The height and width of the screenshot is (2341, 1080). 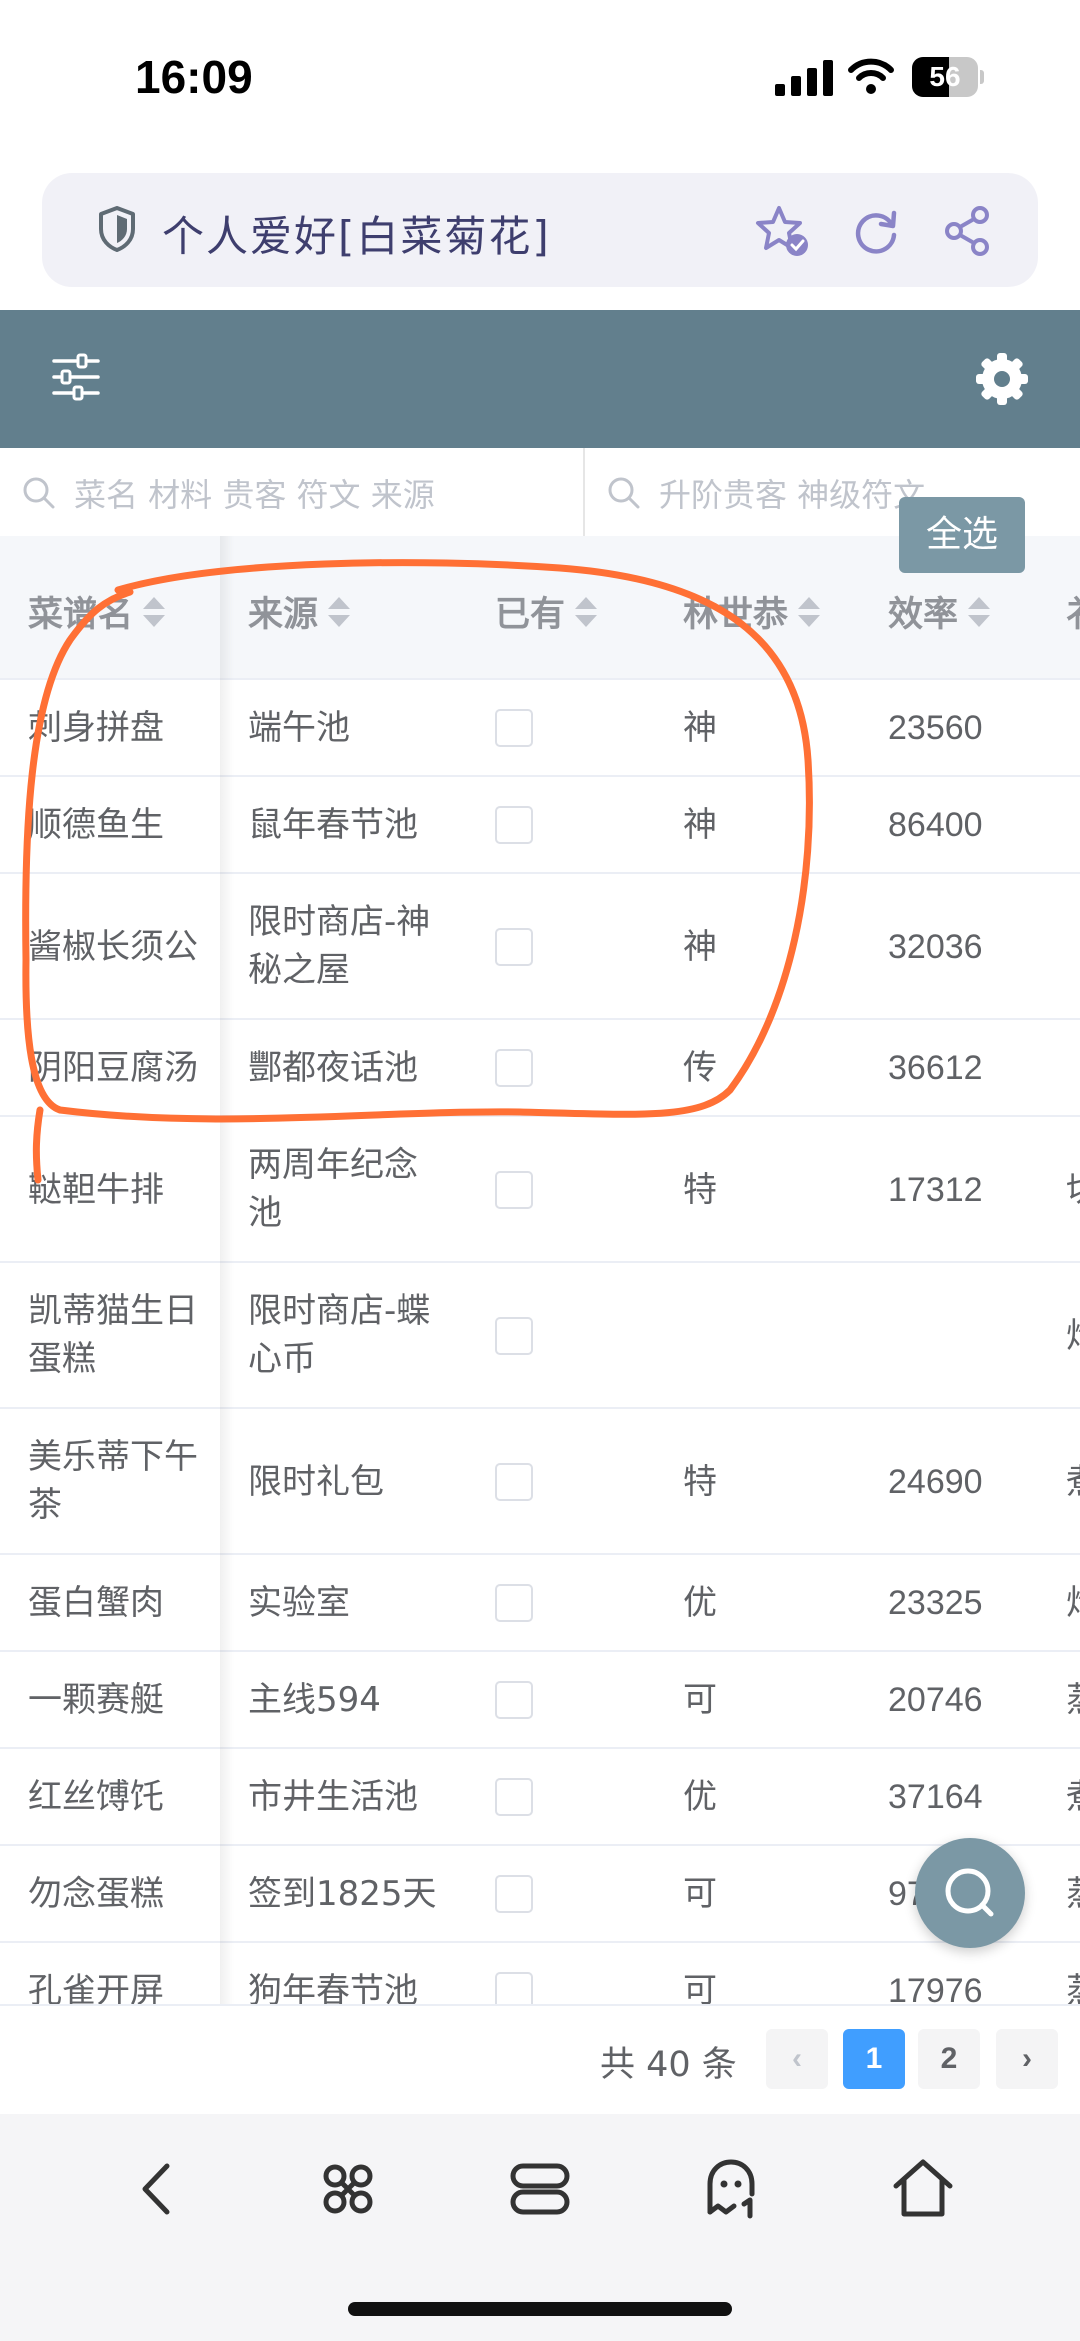 What do you see at coordinates (96, 1987) in the screenshot?
I see `recipe-name: 孔雀开屏` at bounding box center [96, 1987].